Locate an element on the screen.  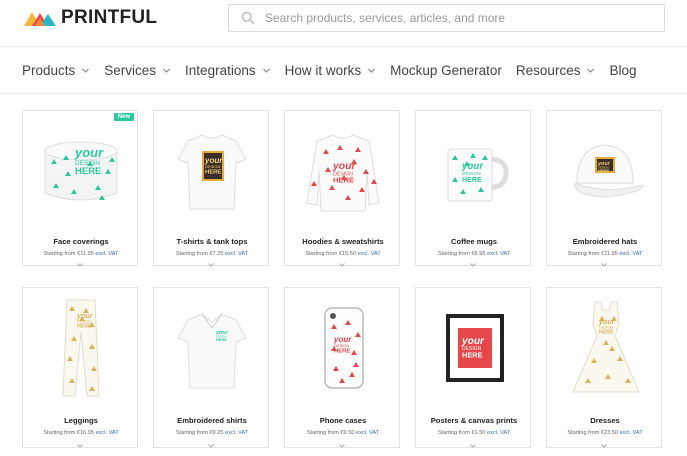
price-text: Starting from €9.25 is located at coordinates (199, 433).